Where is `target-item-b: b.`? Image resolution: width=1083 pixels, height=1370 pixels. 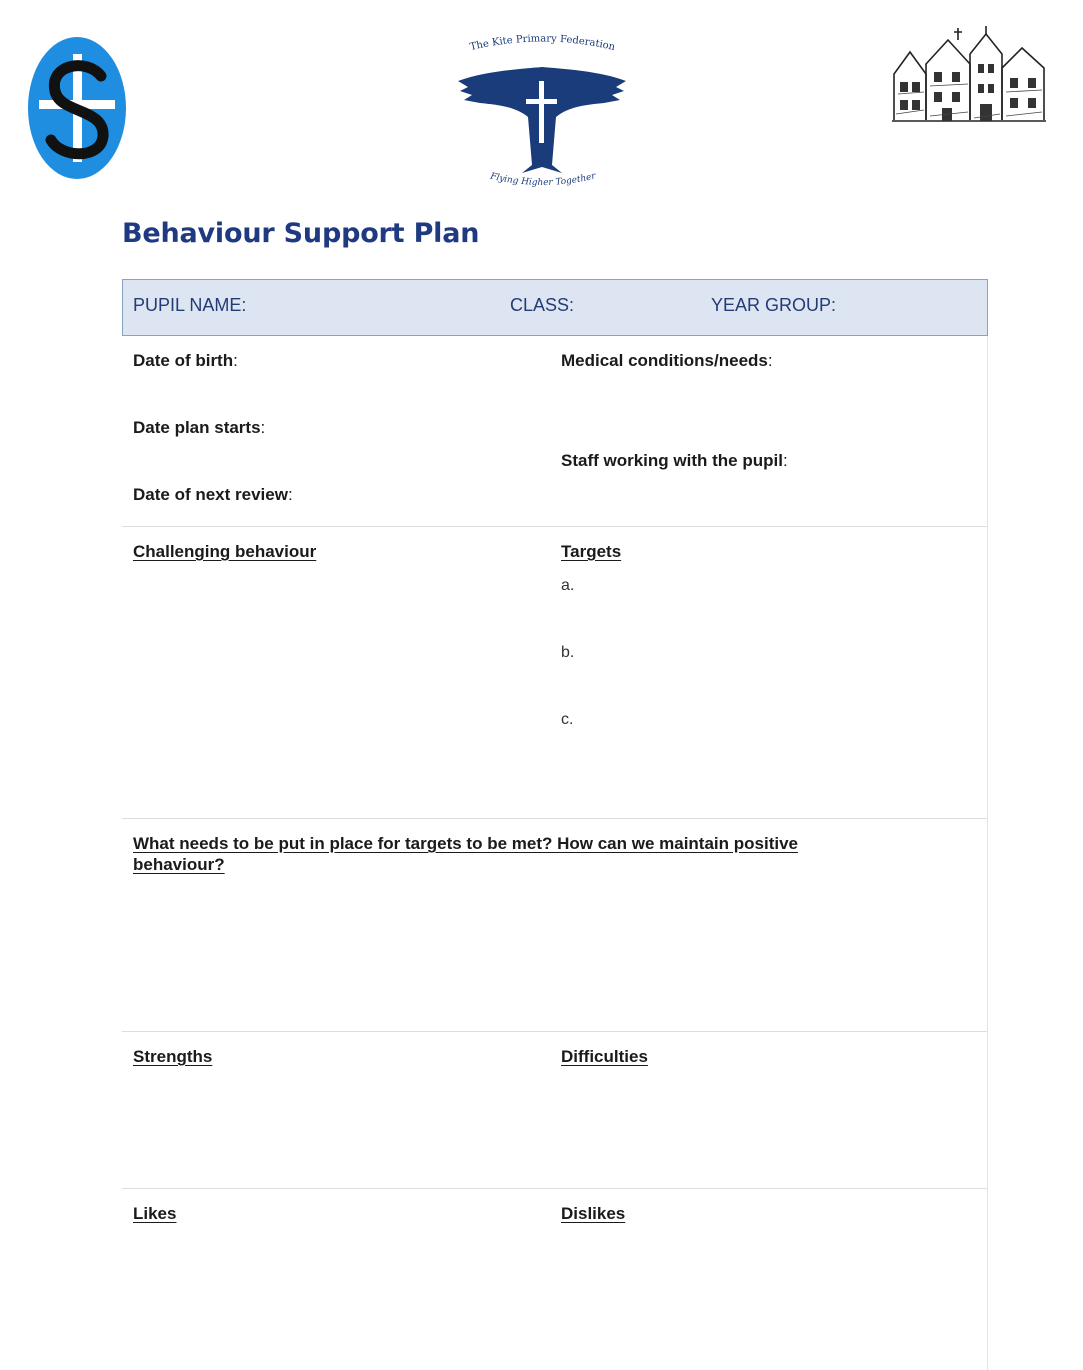 target-item-b: b. is located at coordinates (567, 653).